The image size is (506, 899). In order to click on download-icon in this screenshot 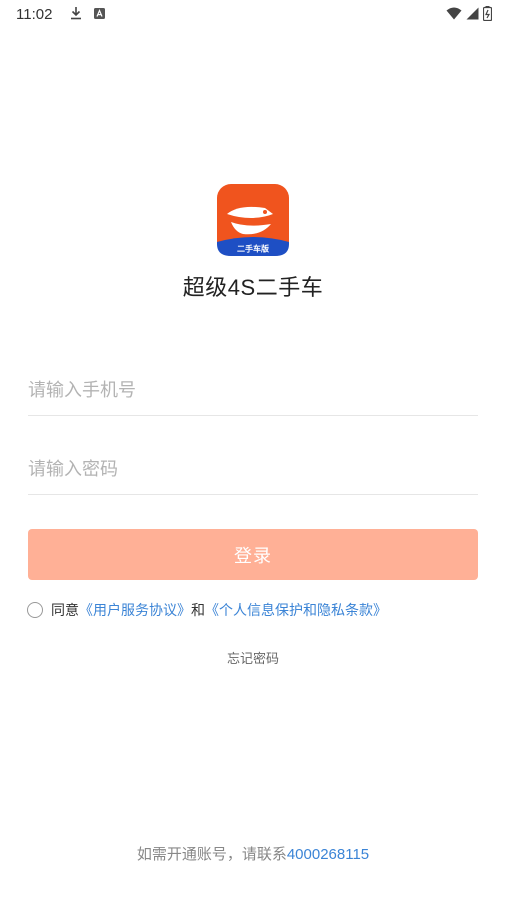, I will do `click(76, 13)`.